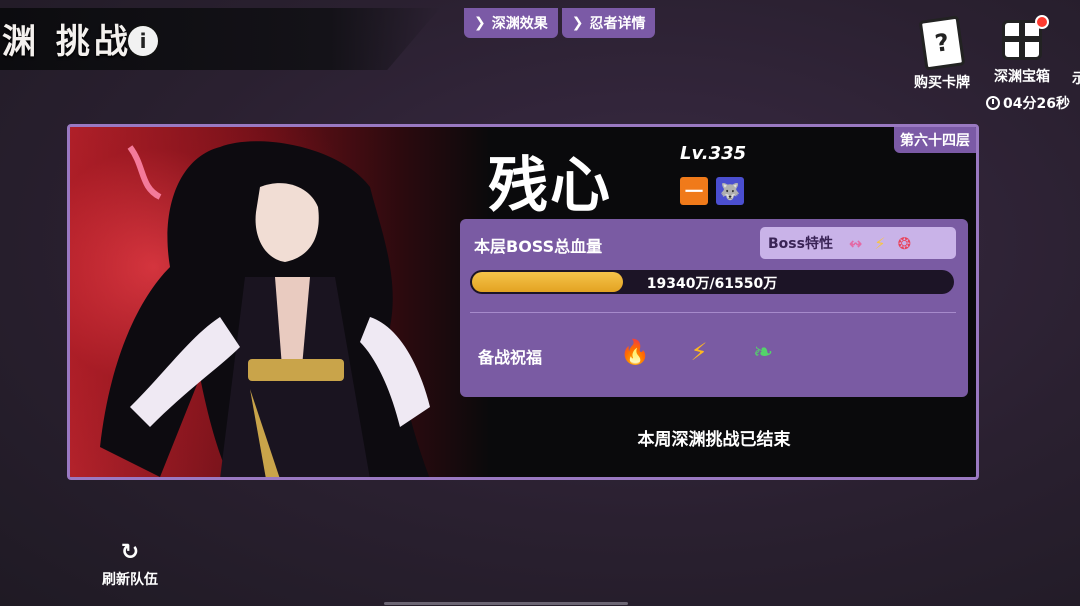 The width and height of the screenshot is (1080, 606). I want to click on countdown-timer: 04分26秒, so click(1028, 103).